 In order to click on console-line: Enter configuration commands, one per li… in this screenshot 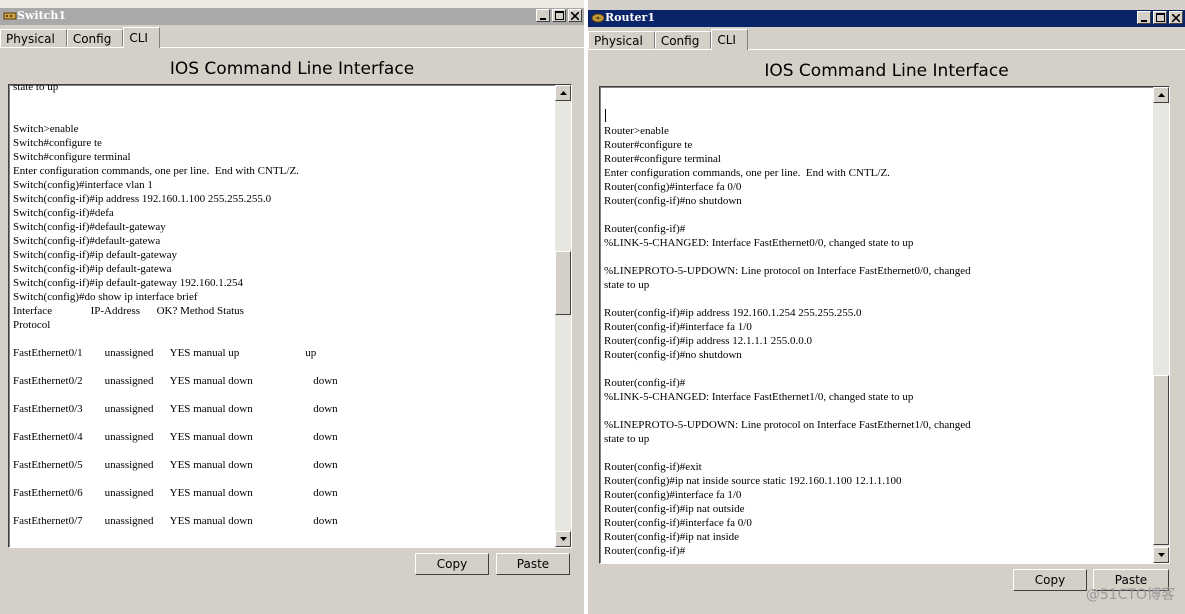, I will do `click(156, 171)`.